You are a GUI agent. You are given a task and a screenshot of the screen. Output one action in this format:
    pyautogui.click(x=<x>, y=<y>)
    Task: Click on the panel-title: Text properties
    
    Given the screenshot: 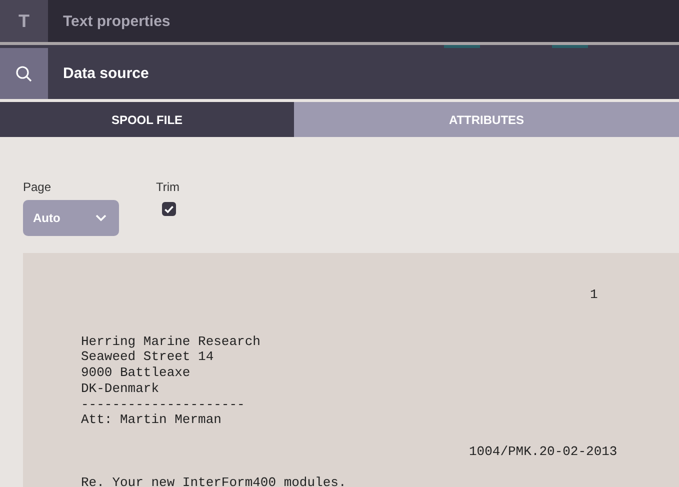 What is the action you would take?
    pyautogui.click(x=116, y=21)
    